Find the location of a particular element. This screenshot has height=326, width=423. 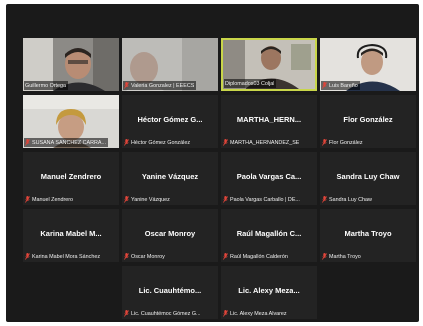

participant-tile: MARTHA_HERN... MARTHA_HERNANDEZ_SE is located at coordinates (269, 121).